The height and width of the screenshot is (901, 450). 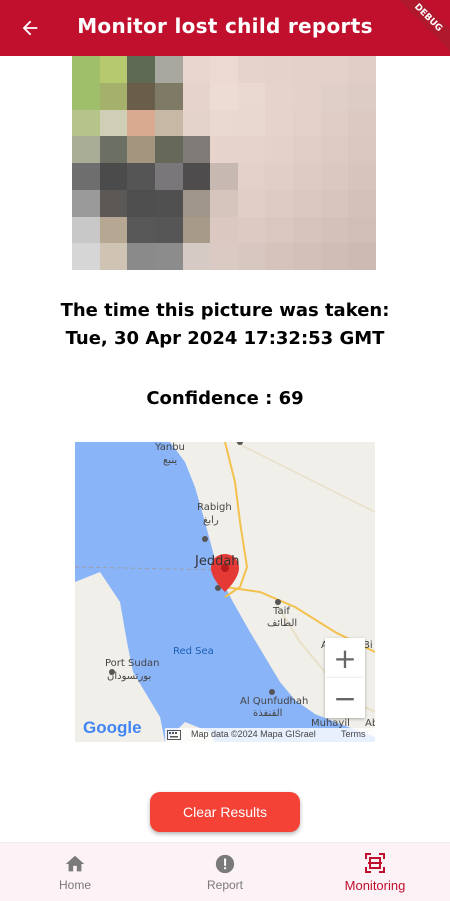 What do you see at coordinates (253, 734) in the screenshot?
I see `map-attribution: Map data ©2024 Mapa GISrael` at bounding box center [253, 734].